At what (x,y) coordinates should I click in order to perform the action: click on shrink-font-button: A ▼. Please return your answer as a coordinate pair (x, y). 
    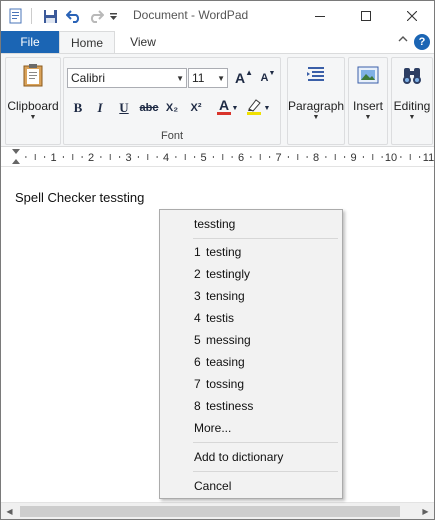
    Looking at the image, I should click on (268, 78).